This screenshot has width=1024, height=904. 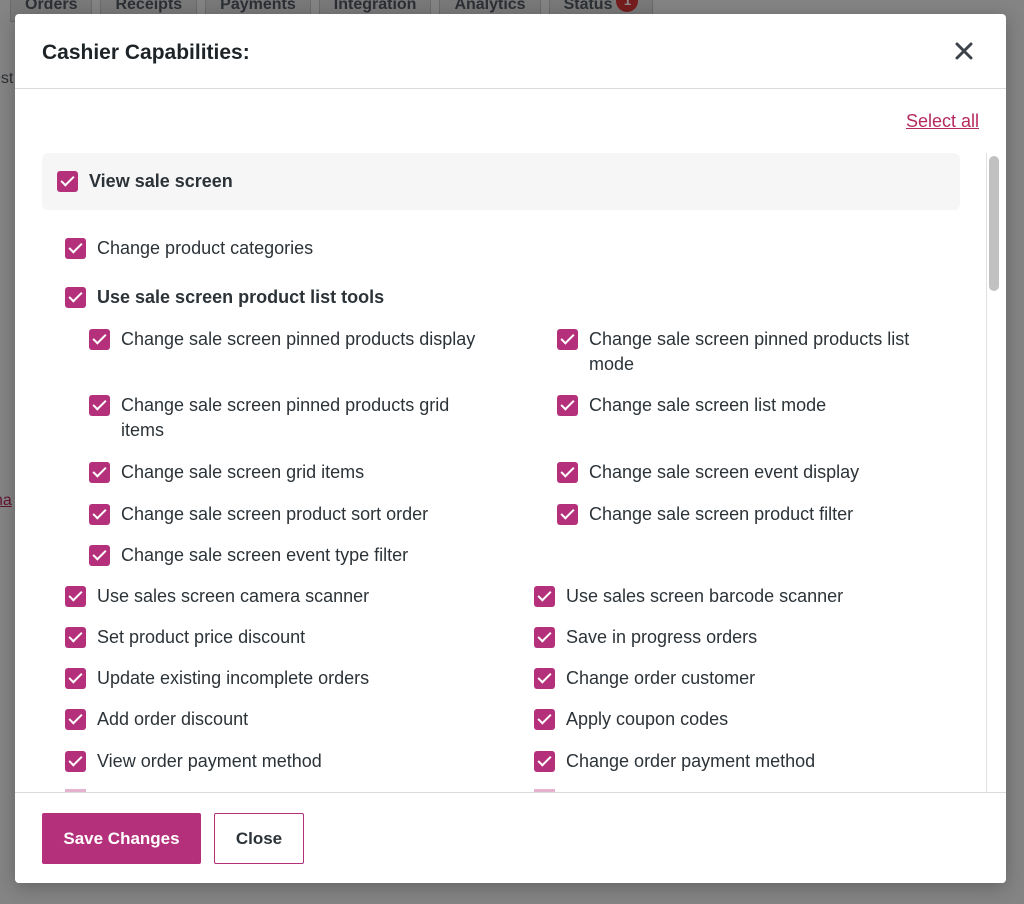 I want to click on checkbox-change-order-payment-method: Change order payment method, so click(x=674, y=762).